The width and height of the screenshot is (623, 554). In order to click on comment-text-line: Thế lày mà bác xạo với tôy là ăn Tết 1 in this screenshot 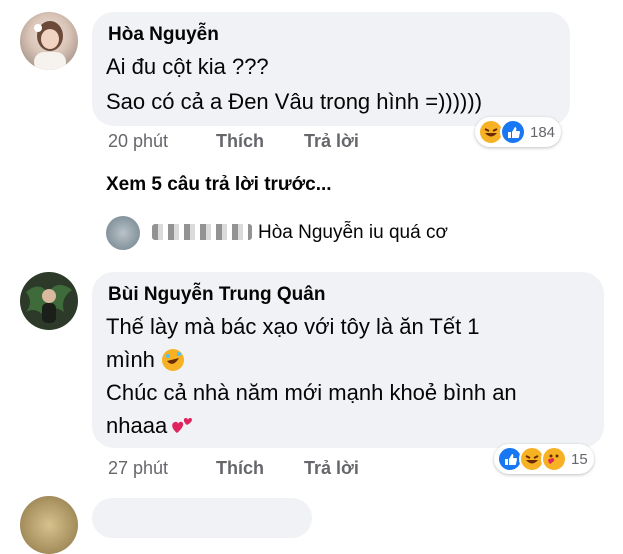, I will do `click(293, 326)`.